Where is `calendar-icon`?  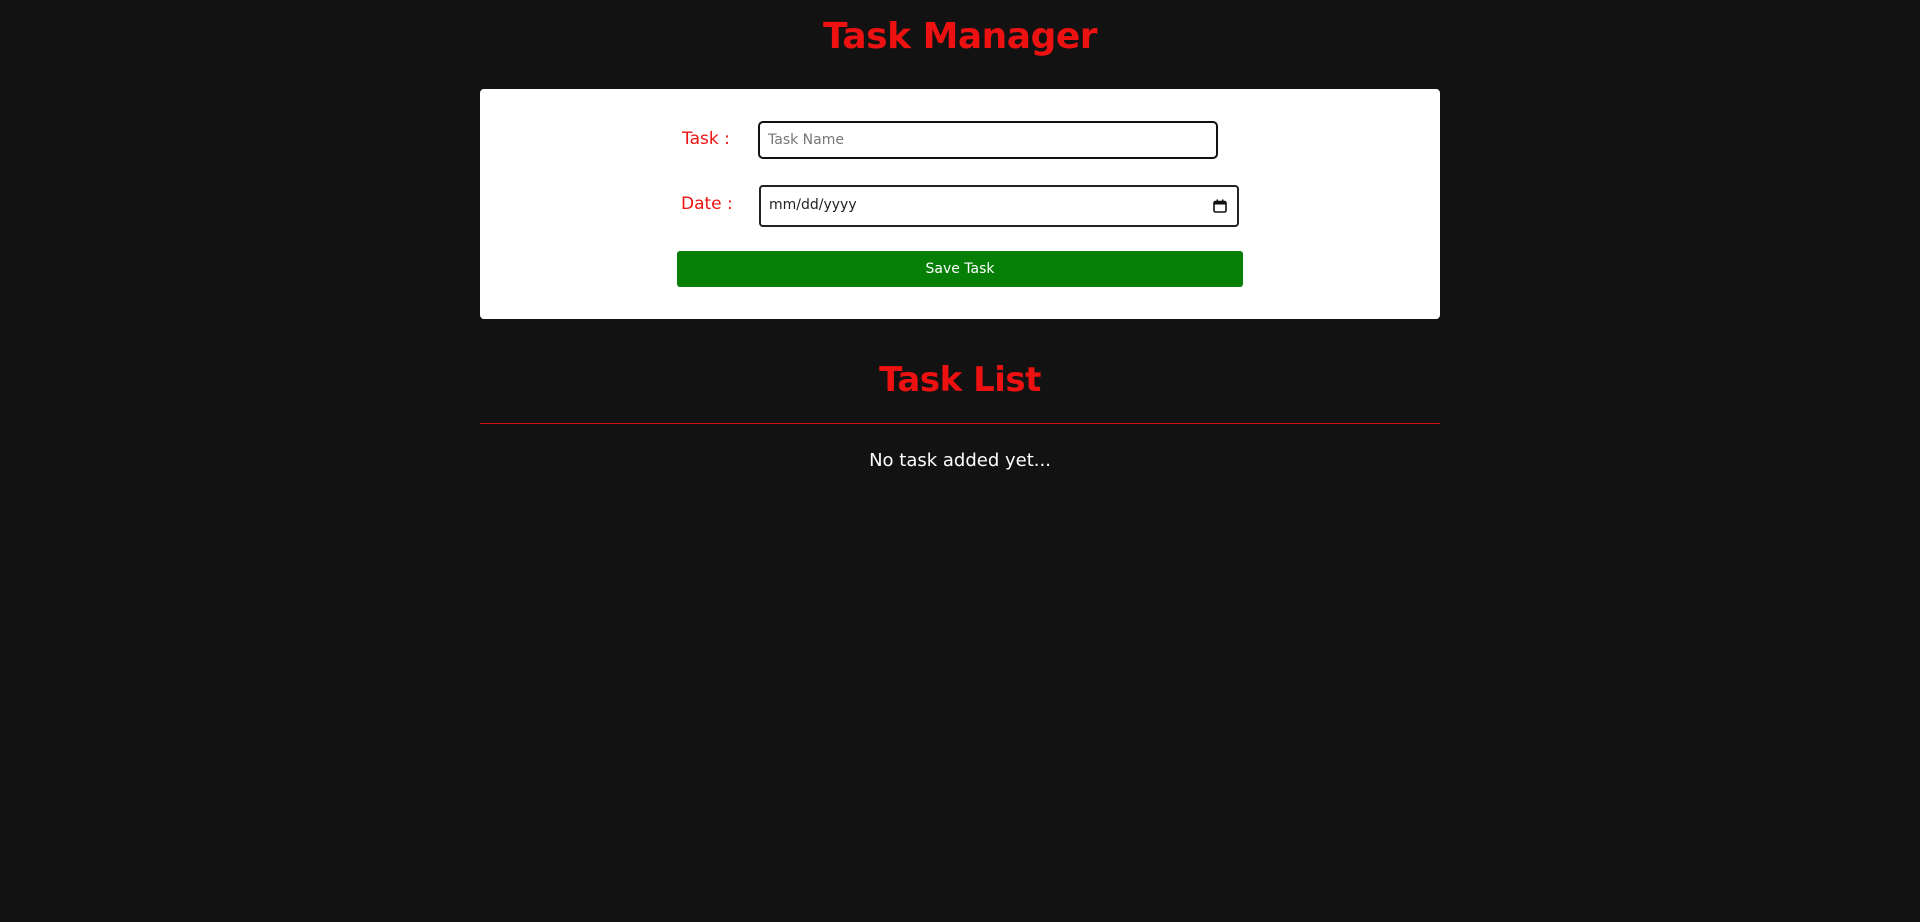 calendar-icon is located at coordinates (1220, 206).